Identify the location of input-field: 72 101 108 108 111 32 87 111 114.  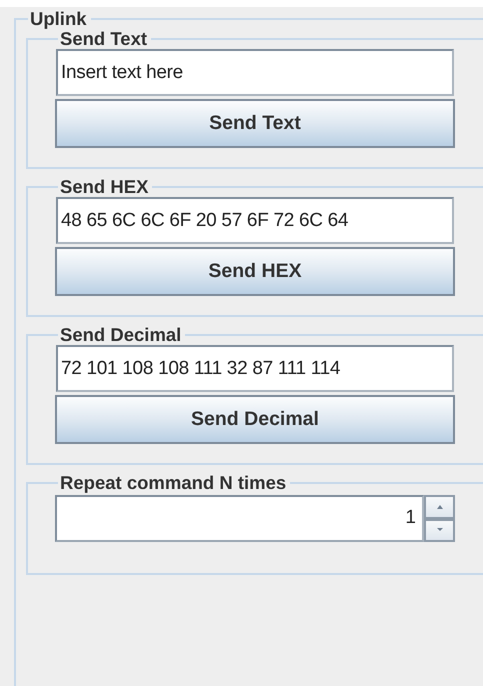
(255, 368).